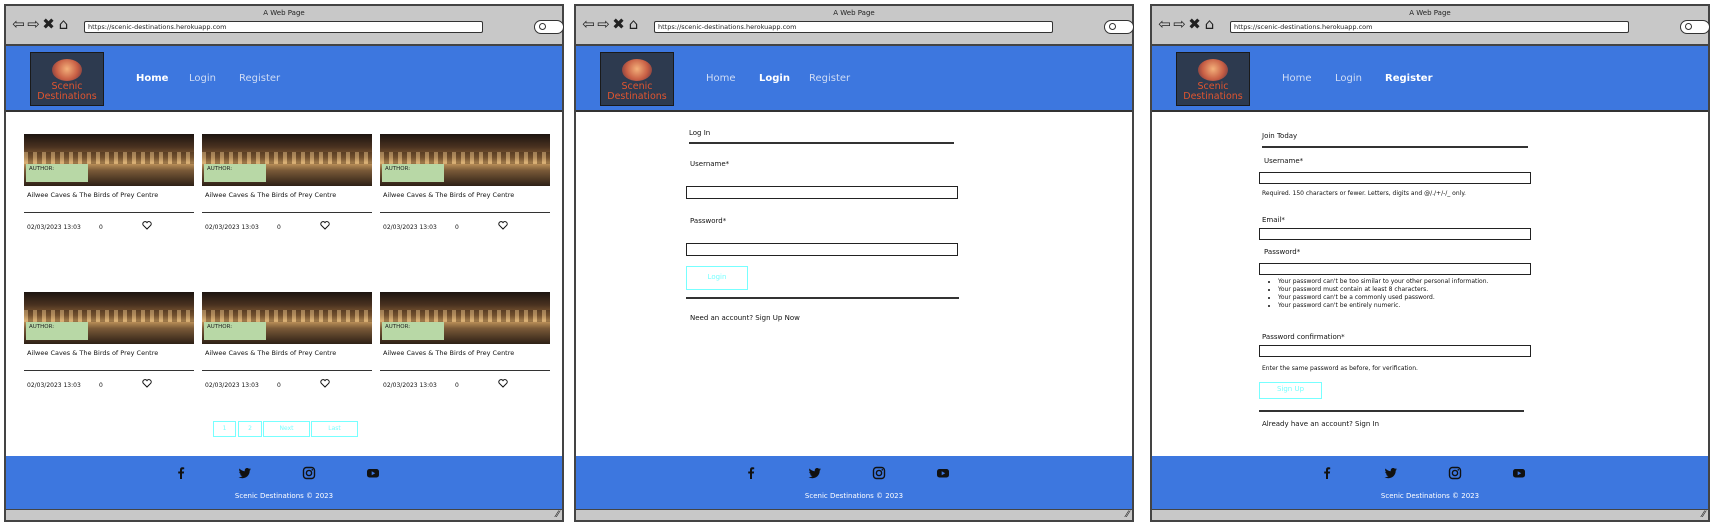 The width and height of the screenshot is (1716, 530). I want to click on login-button: Login, so click(717, 278).